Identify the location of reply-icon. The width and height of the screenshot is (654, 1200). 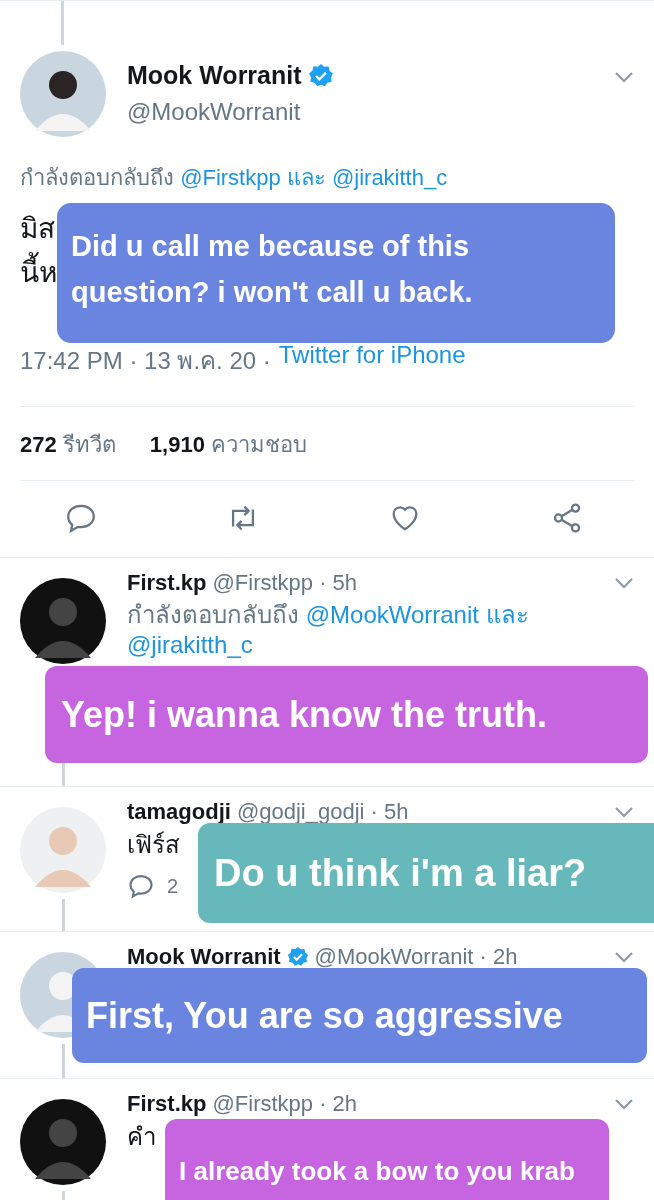
(141, 886).